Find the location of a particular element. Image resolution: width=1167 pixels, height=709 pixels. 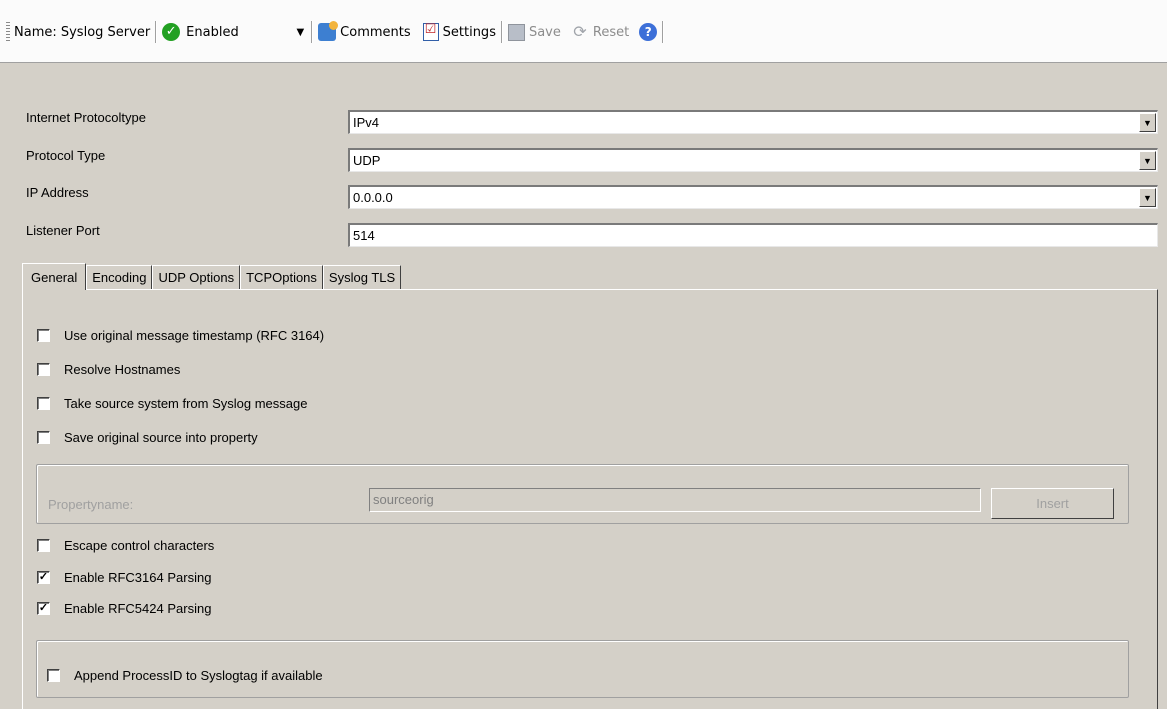

toolbar-grip is located at coordinates (8, 32).